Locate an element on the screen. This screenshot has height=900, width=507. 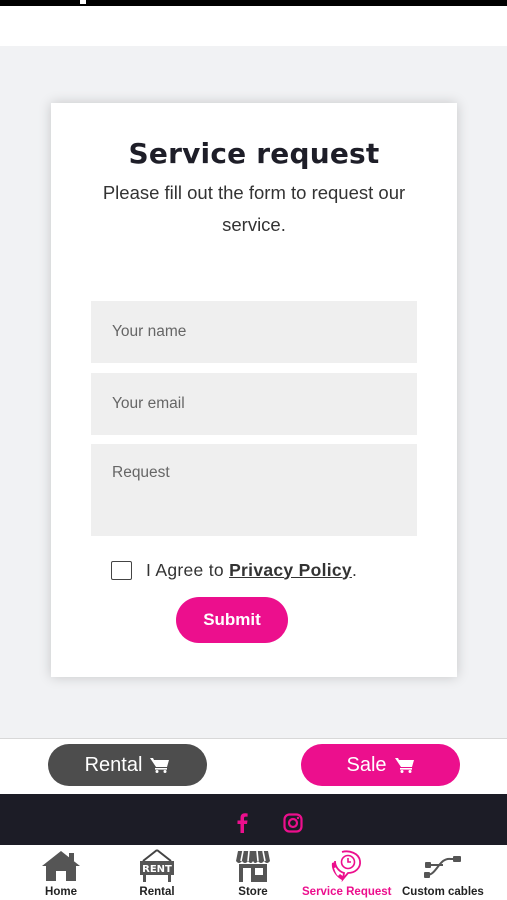
request-textarea is located at coordinates (254, 490).